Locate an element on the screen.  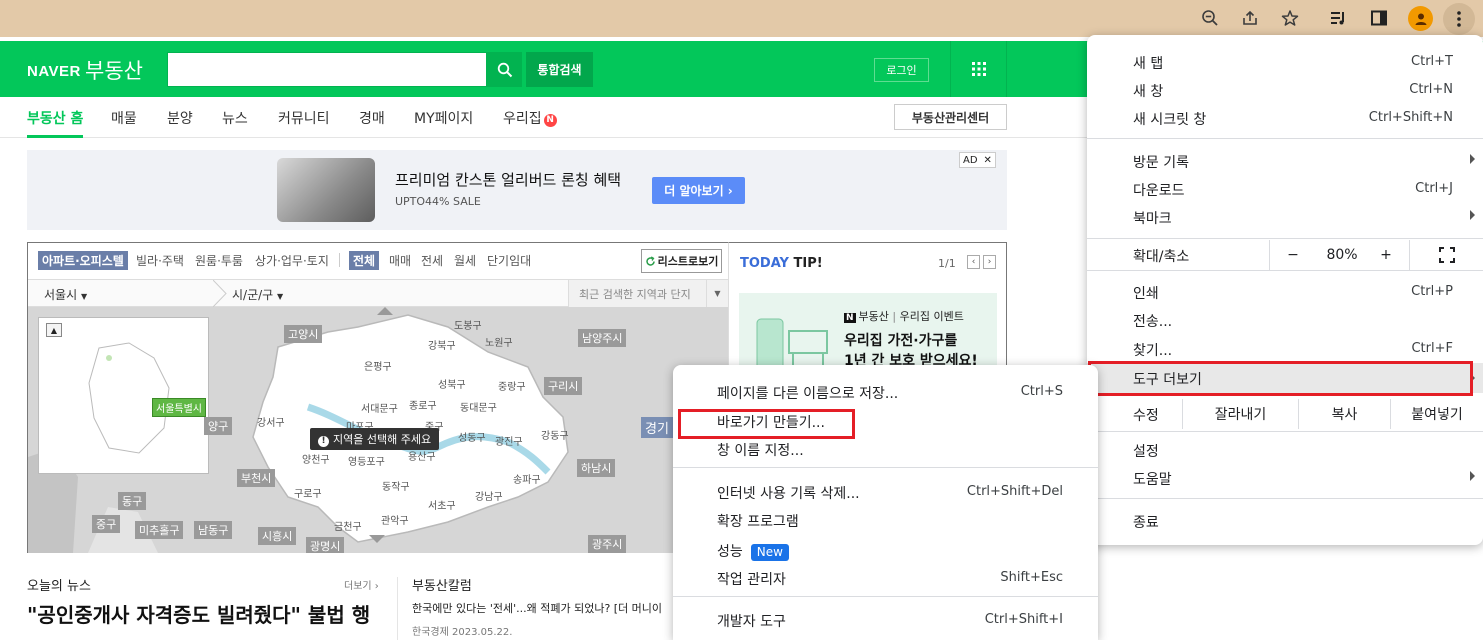
region-label: 중구 is located at coordinates (106, 524).